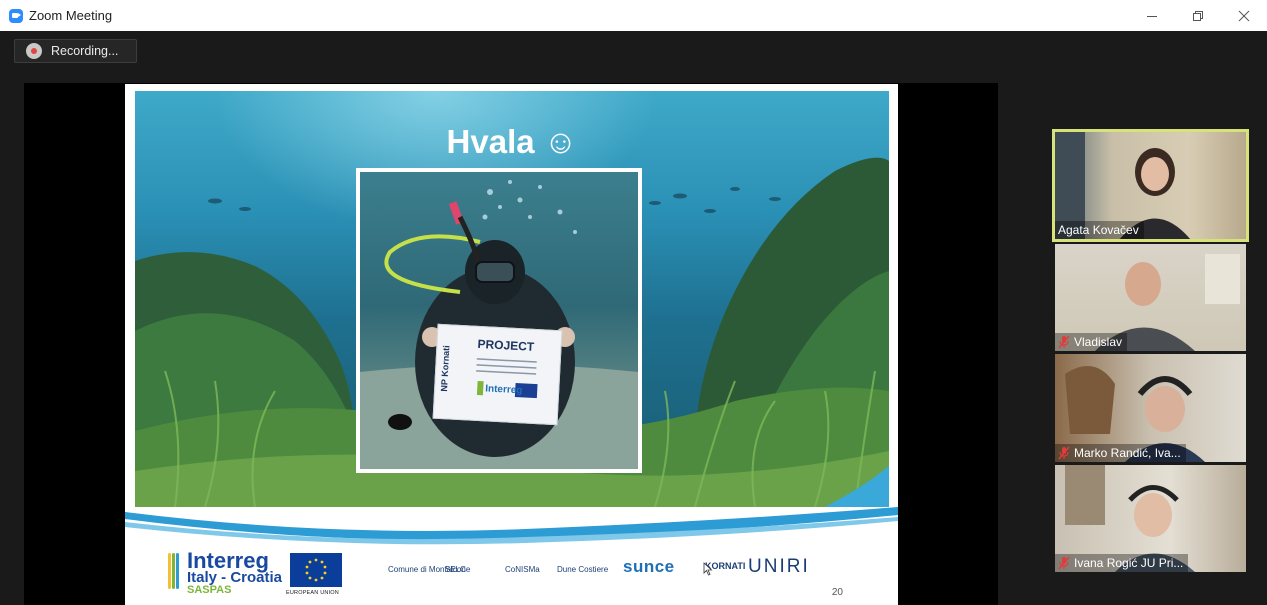  Describe the element at coordinates (633, 15) in the screenshot. I see `window-titlebar: Zoom Meeting` at that location.